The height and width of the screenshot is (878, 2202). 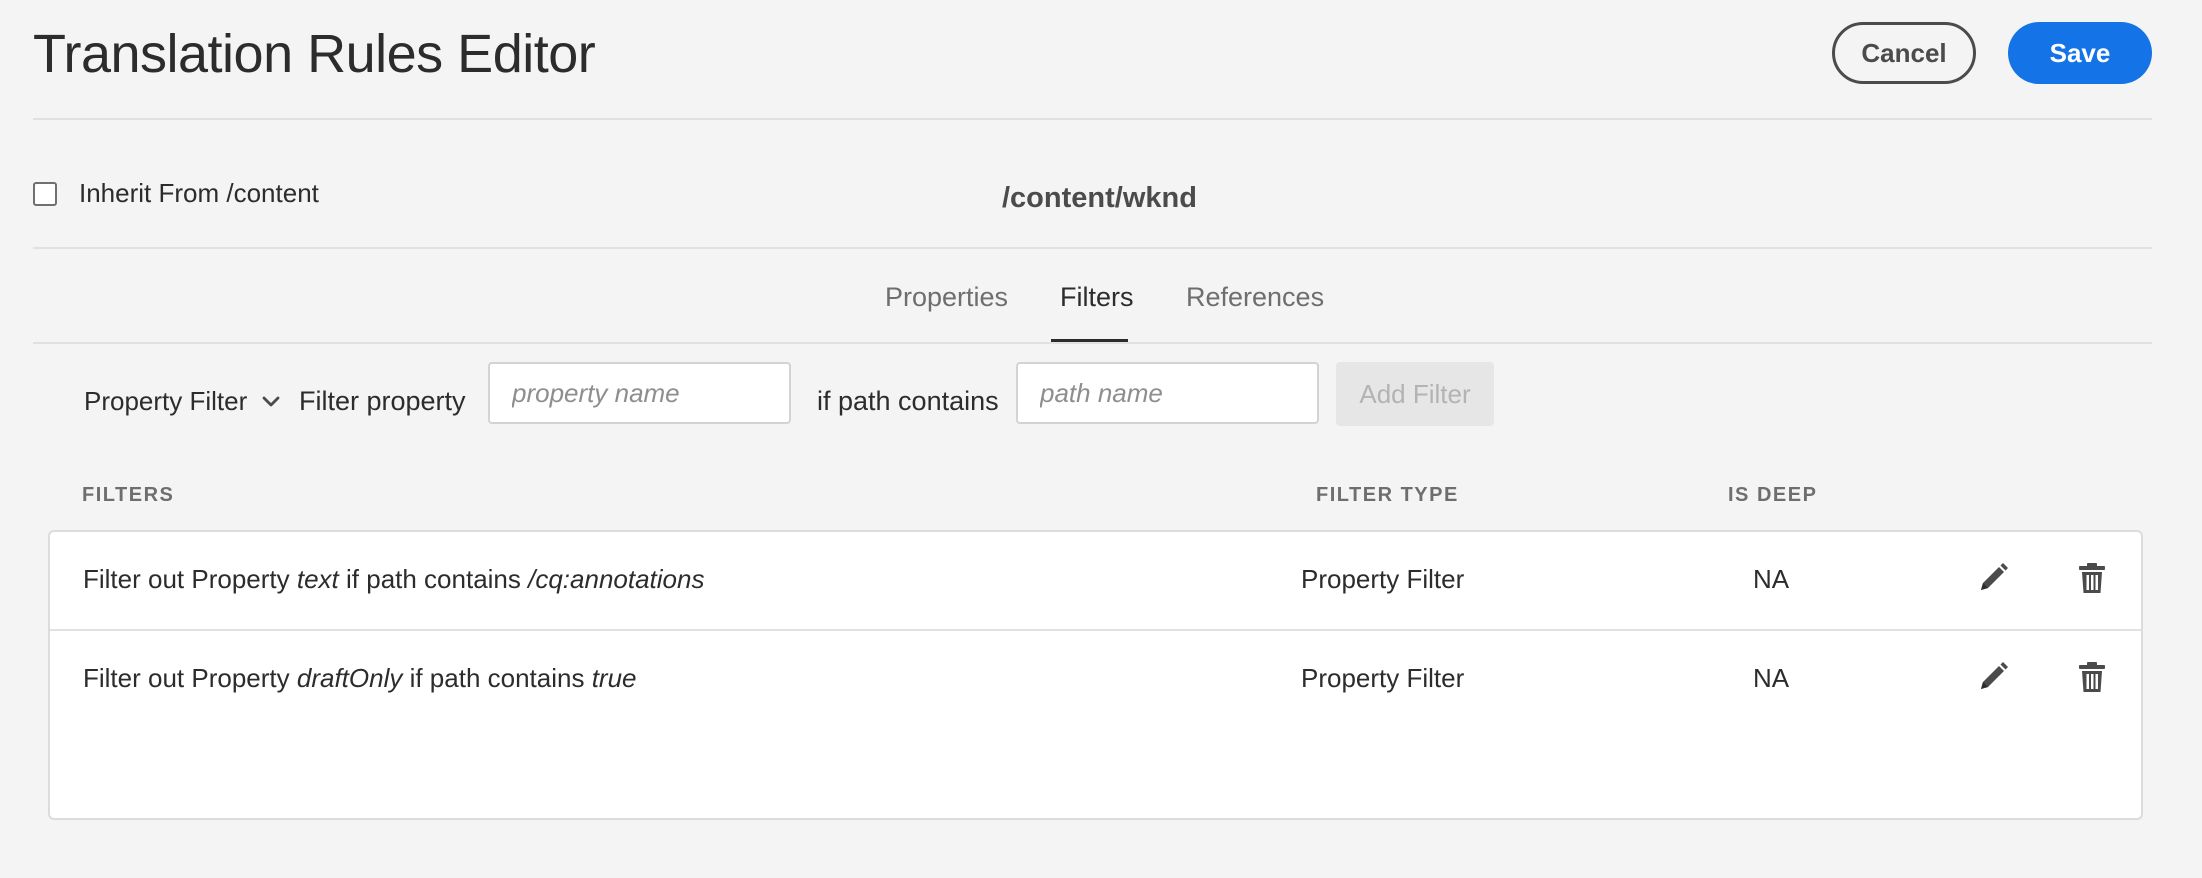 What do you see at coordinates (349, 678) in the screenshot?
I see `property-value: draftOnly` at bounding box center [349, 678].